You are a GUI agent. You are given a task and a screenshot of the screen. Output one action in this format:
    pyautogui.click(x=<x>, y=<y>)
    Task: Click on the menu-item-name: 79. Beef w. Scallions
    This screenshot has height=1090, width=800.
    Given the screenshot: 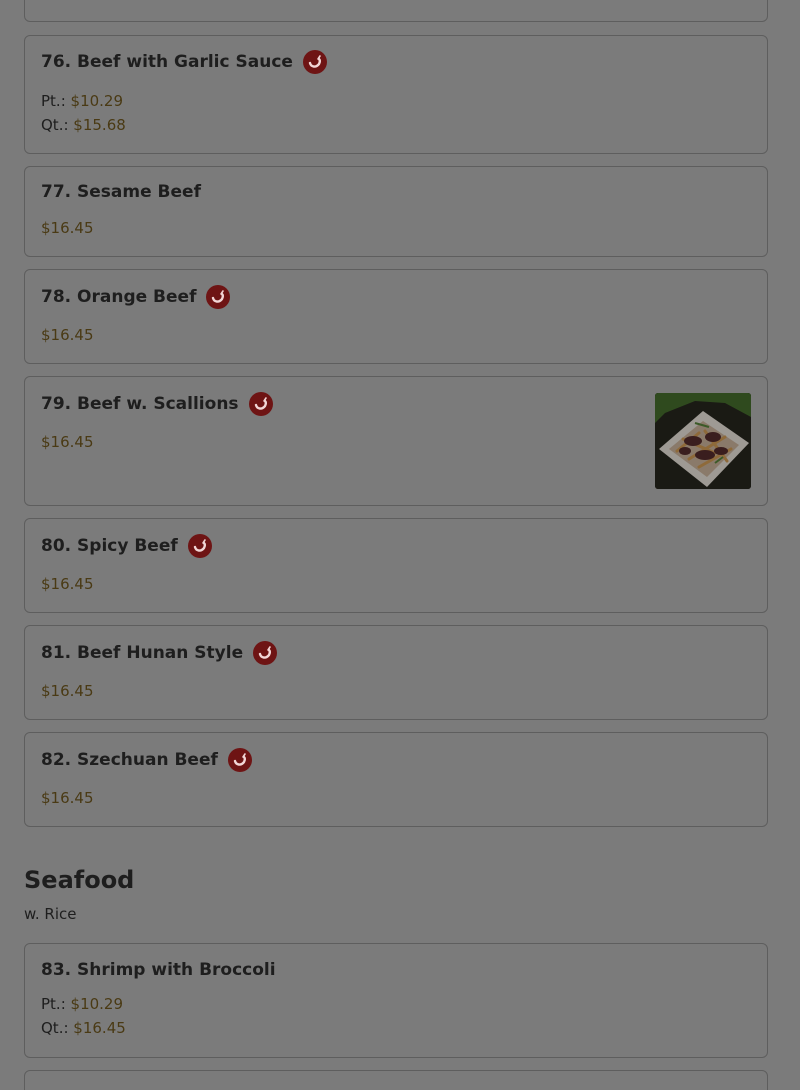 What is the action you would take?
    pyautogui.click(x=140, y=404)
    